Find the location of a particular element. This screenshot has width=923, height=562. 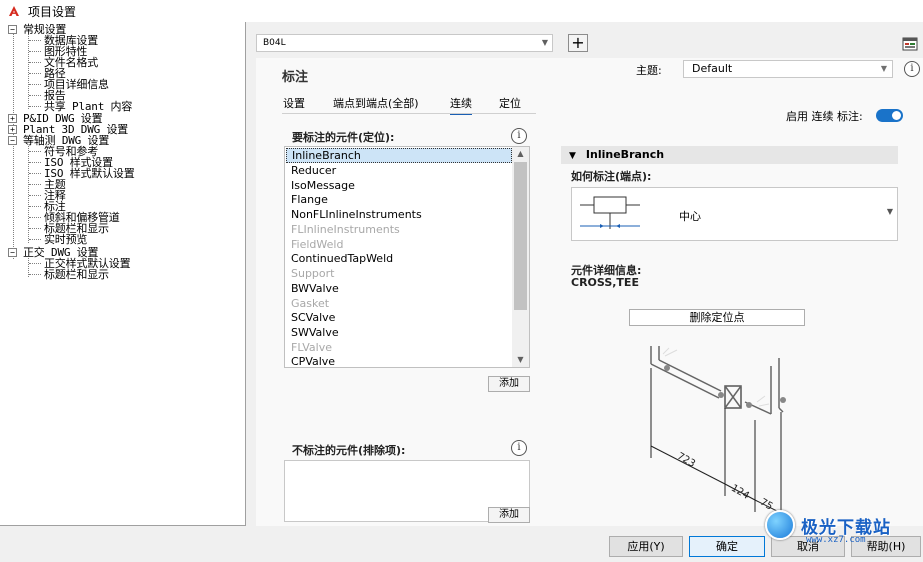

list-item: Support is located at coordinates (399, 273).